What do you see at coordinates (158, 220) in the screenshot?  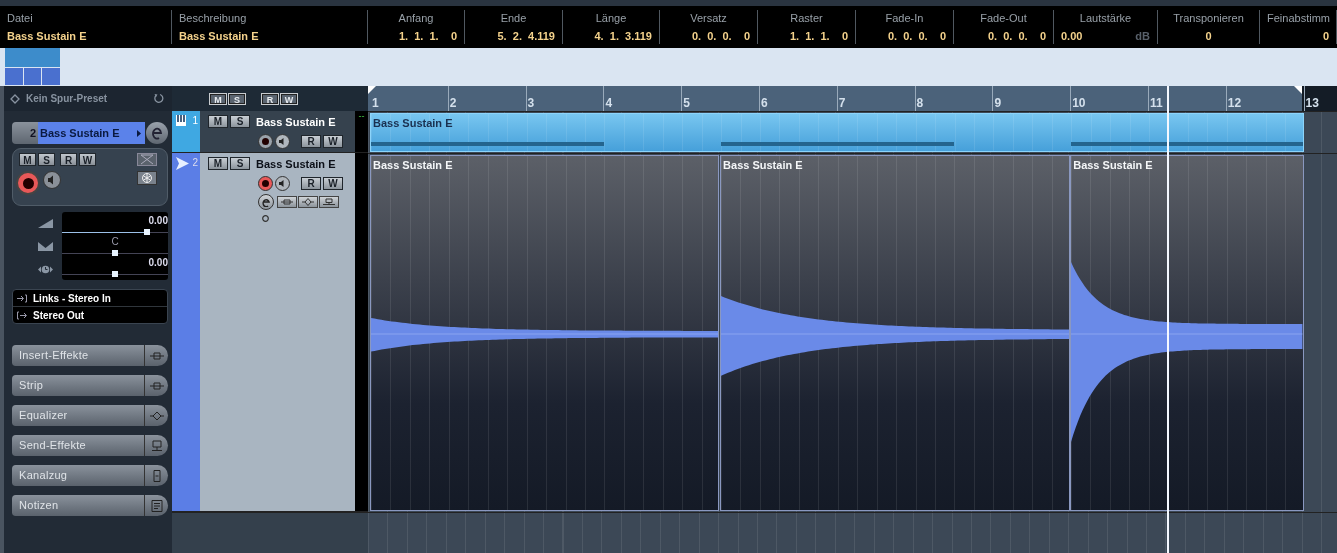 I see `volume-reading: 0.00` at bounding box center [158, 220].